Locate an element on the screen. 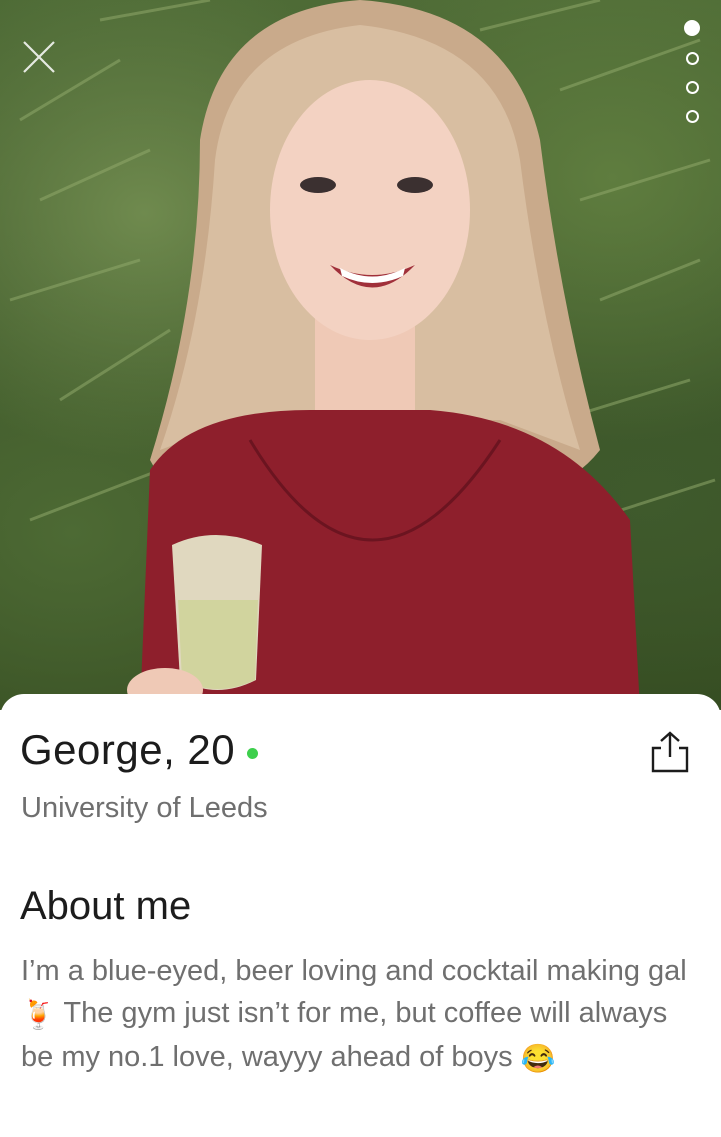 Image resolution: width=721 pixels, height=1137 pixels. pager-dot-active is located at coordinates (692, 28).